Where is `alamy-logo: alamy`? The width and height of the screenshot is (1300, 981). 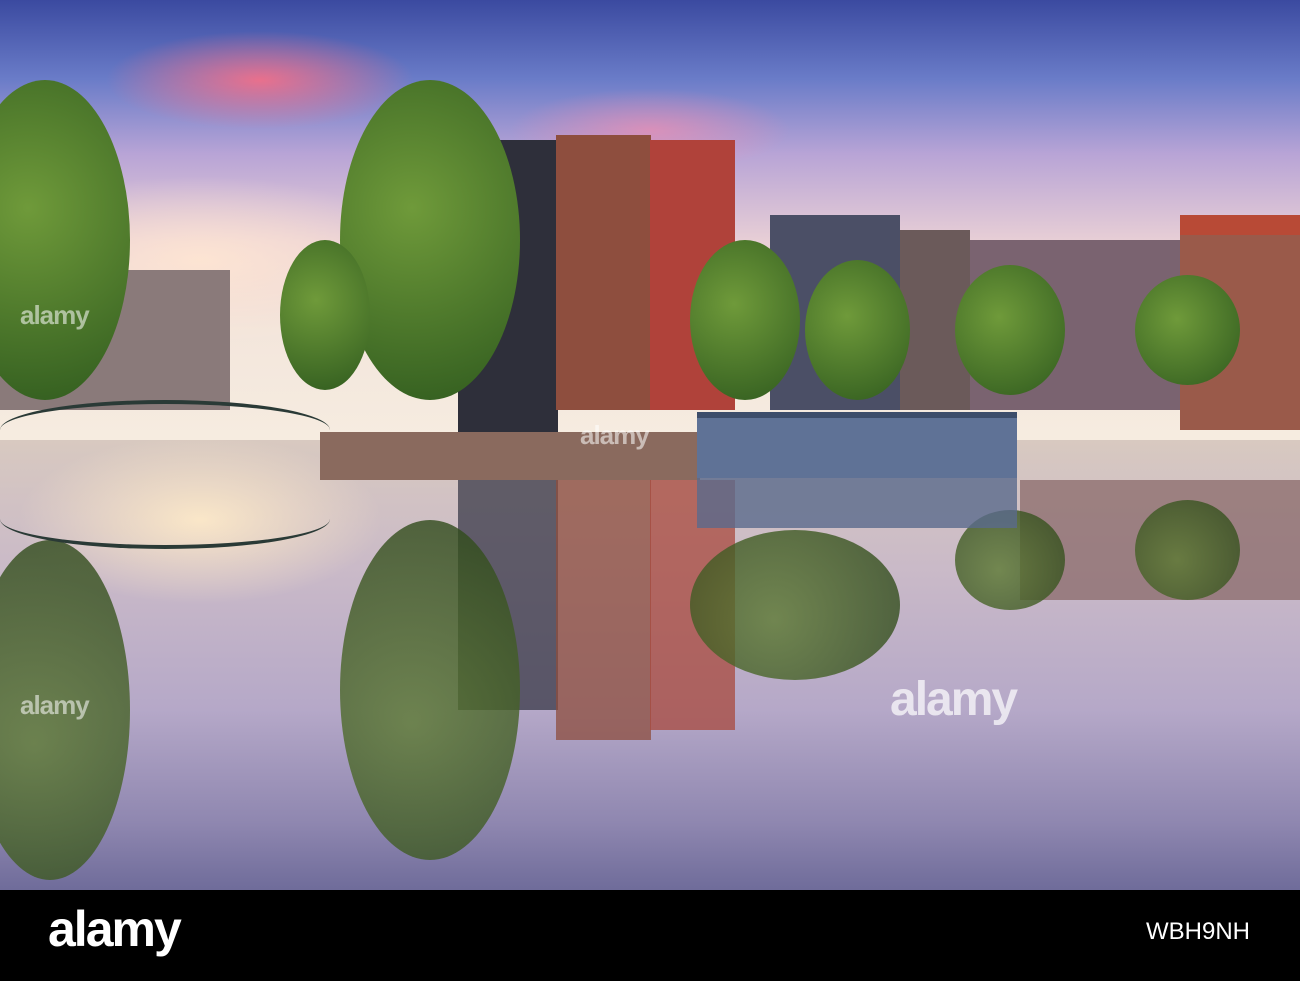
alamy-logo: alamy is located at coordinates (115, 929).